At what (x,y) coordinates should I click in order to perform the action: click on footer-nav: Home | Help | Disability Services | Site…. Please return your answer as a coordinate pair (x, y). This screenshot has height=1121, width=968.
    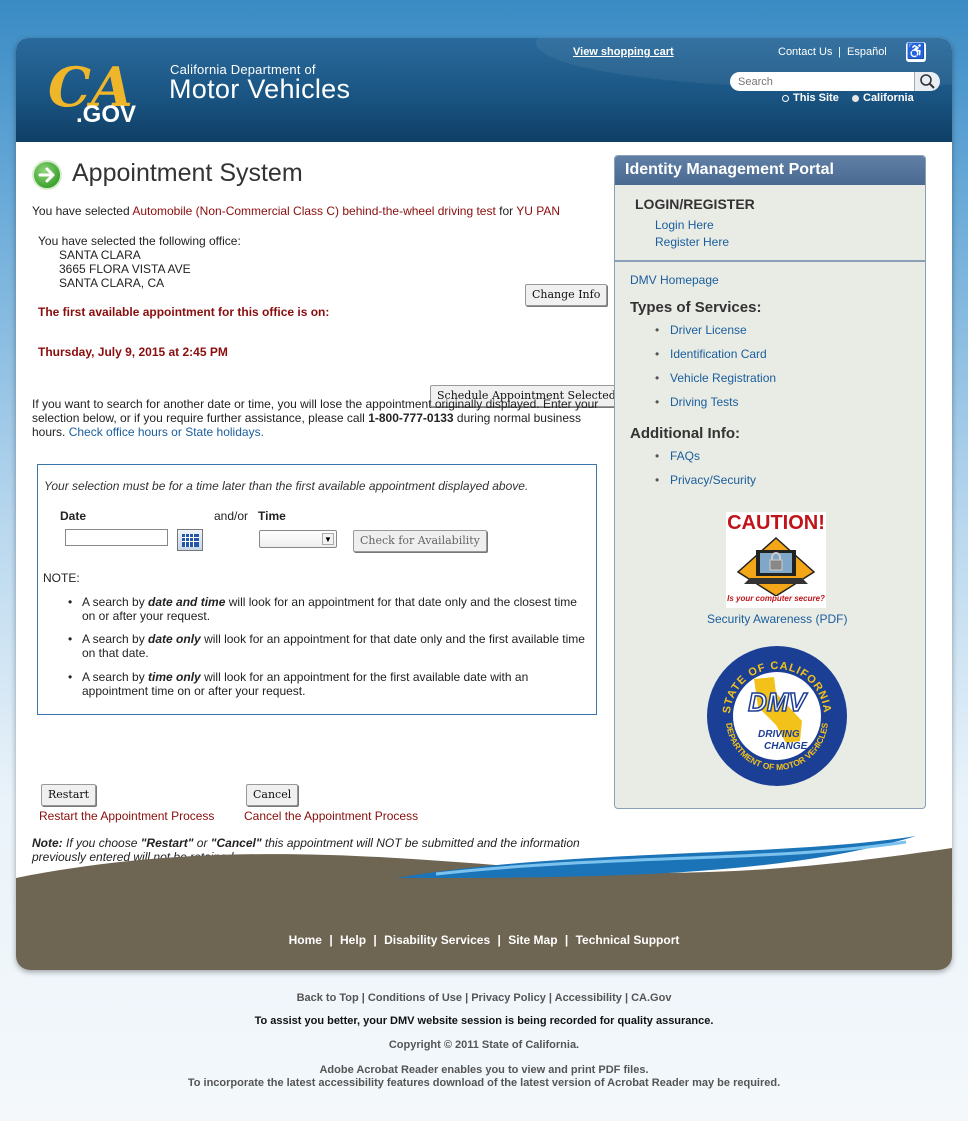
    Looking at the image, I should click on (484, 940).